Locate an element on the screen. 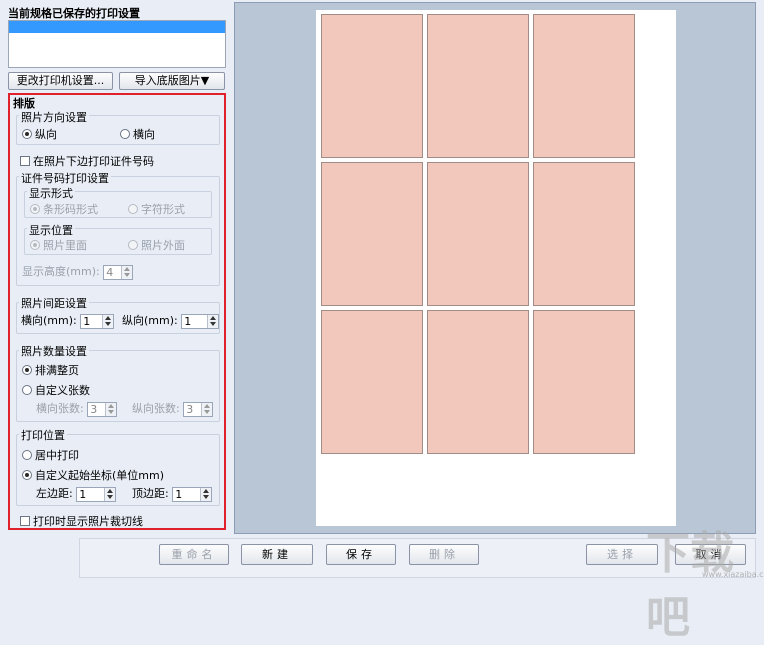  inside-photo-radio-dot is located at coordinates (35, 245).